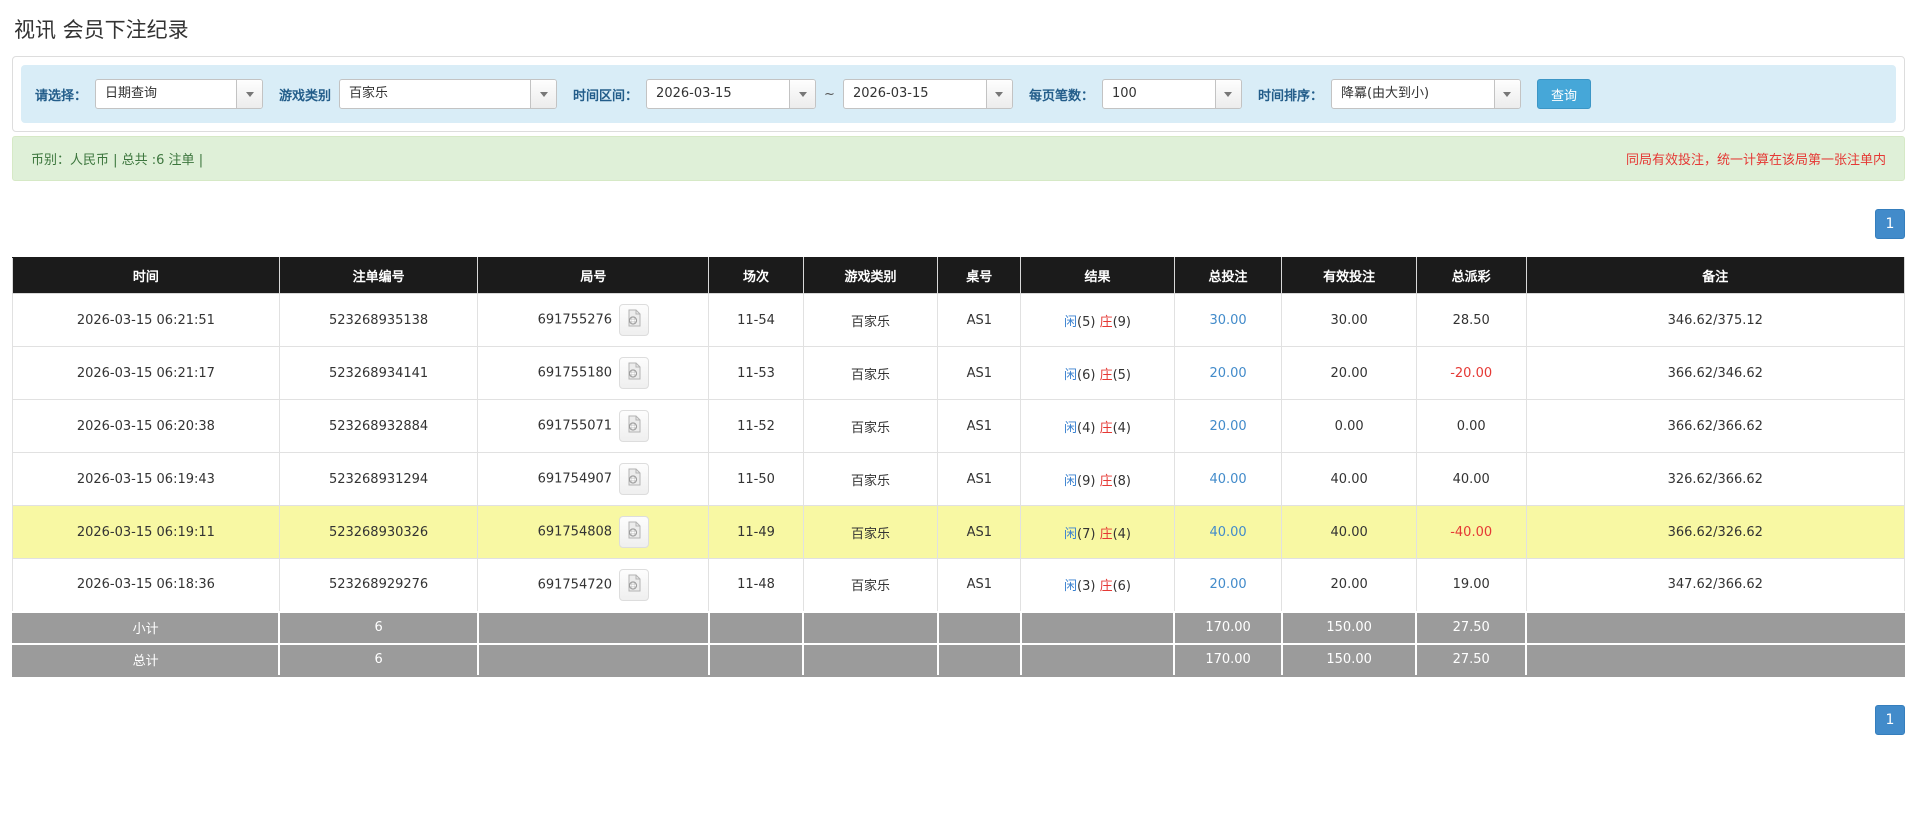  What do you see at coordinates (378, 275) in the screenshot?
I see `header-bet-no: 注单编号` at bounding box center [378, 275].